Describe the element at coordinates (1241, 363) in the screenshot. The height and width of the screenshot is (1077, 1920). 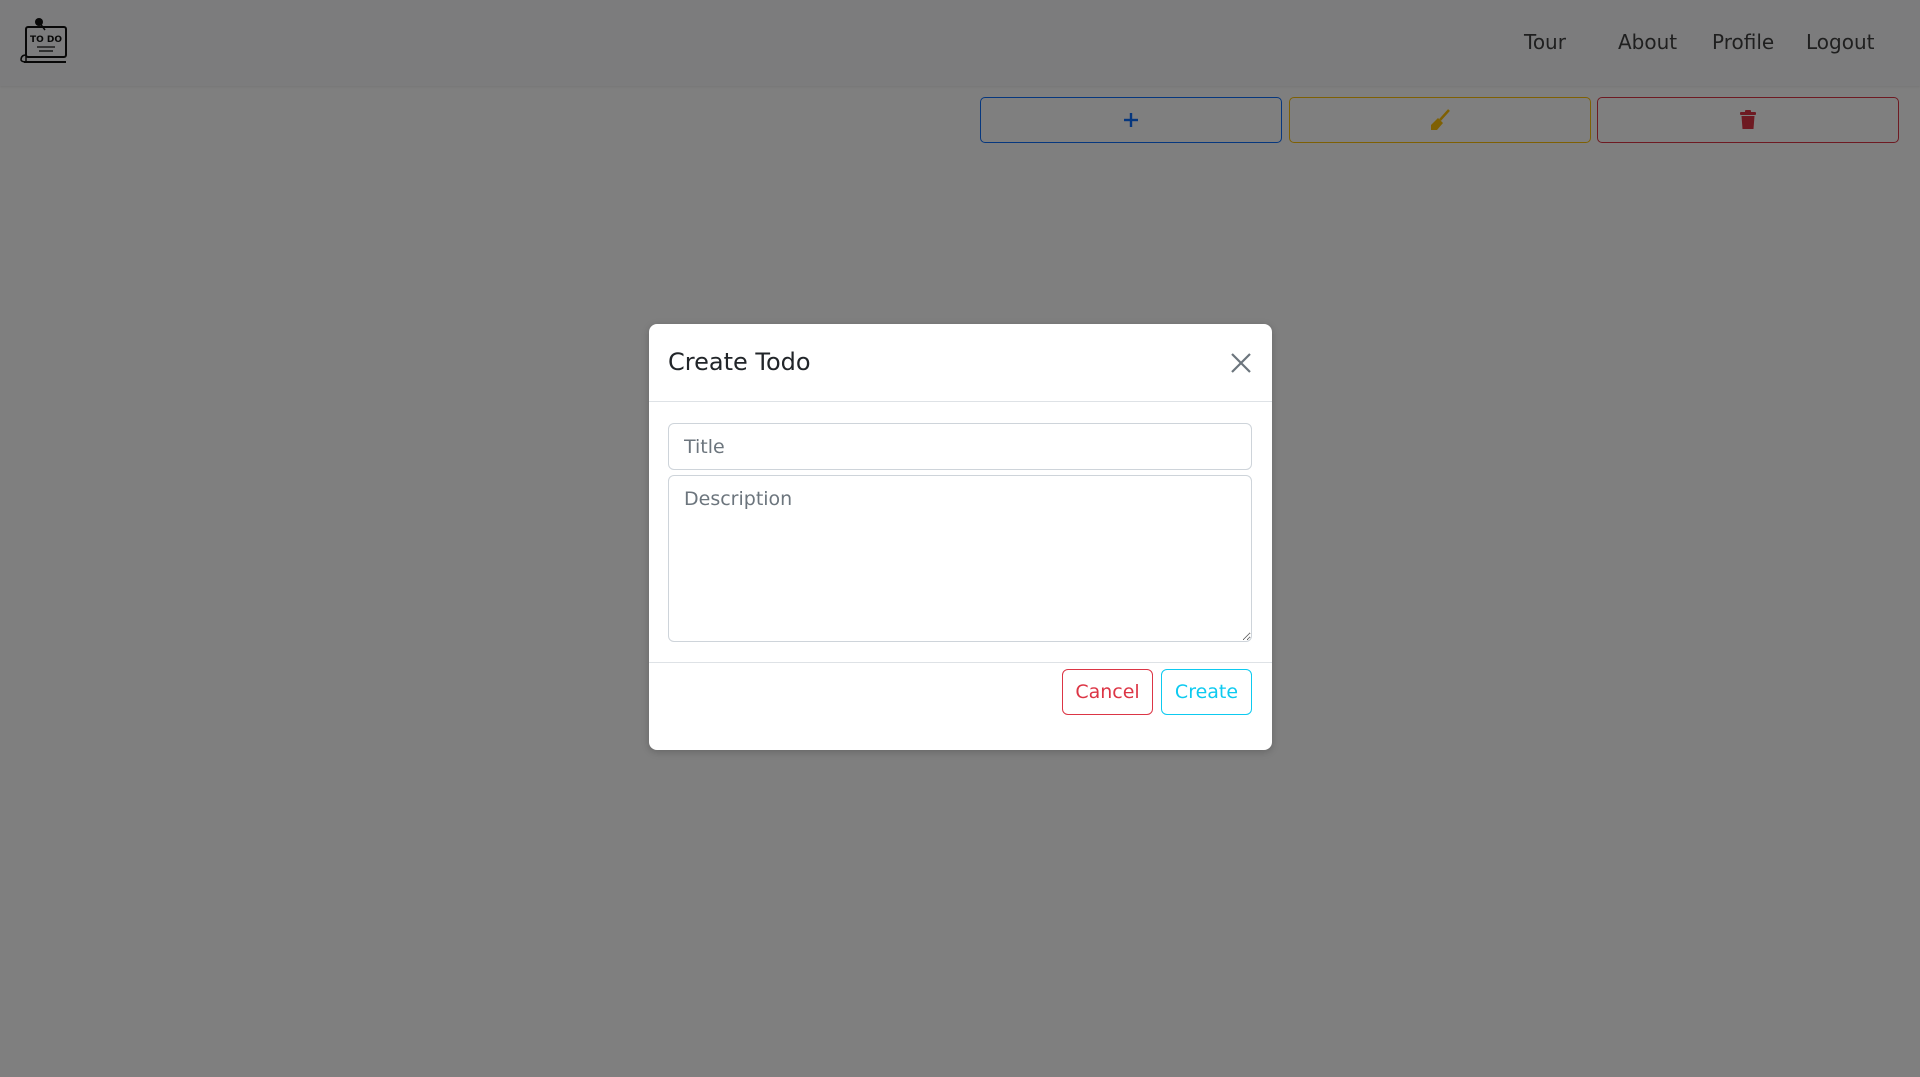
I see `close-icon` at that location.